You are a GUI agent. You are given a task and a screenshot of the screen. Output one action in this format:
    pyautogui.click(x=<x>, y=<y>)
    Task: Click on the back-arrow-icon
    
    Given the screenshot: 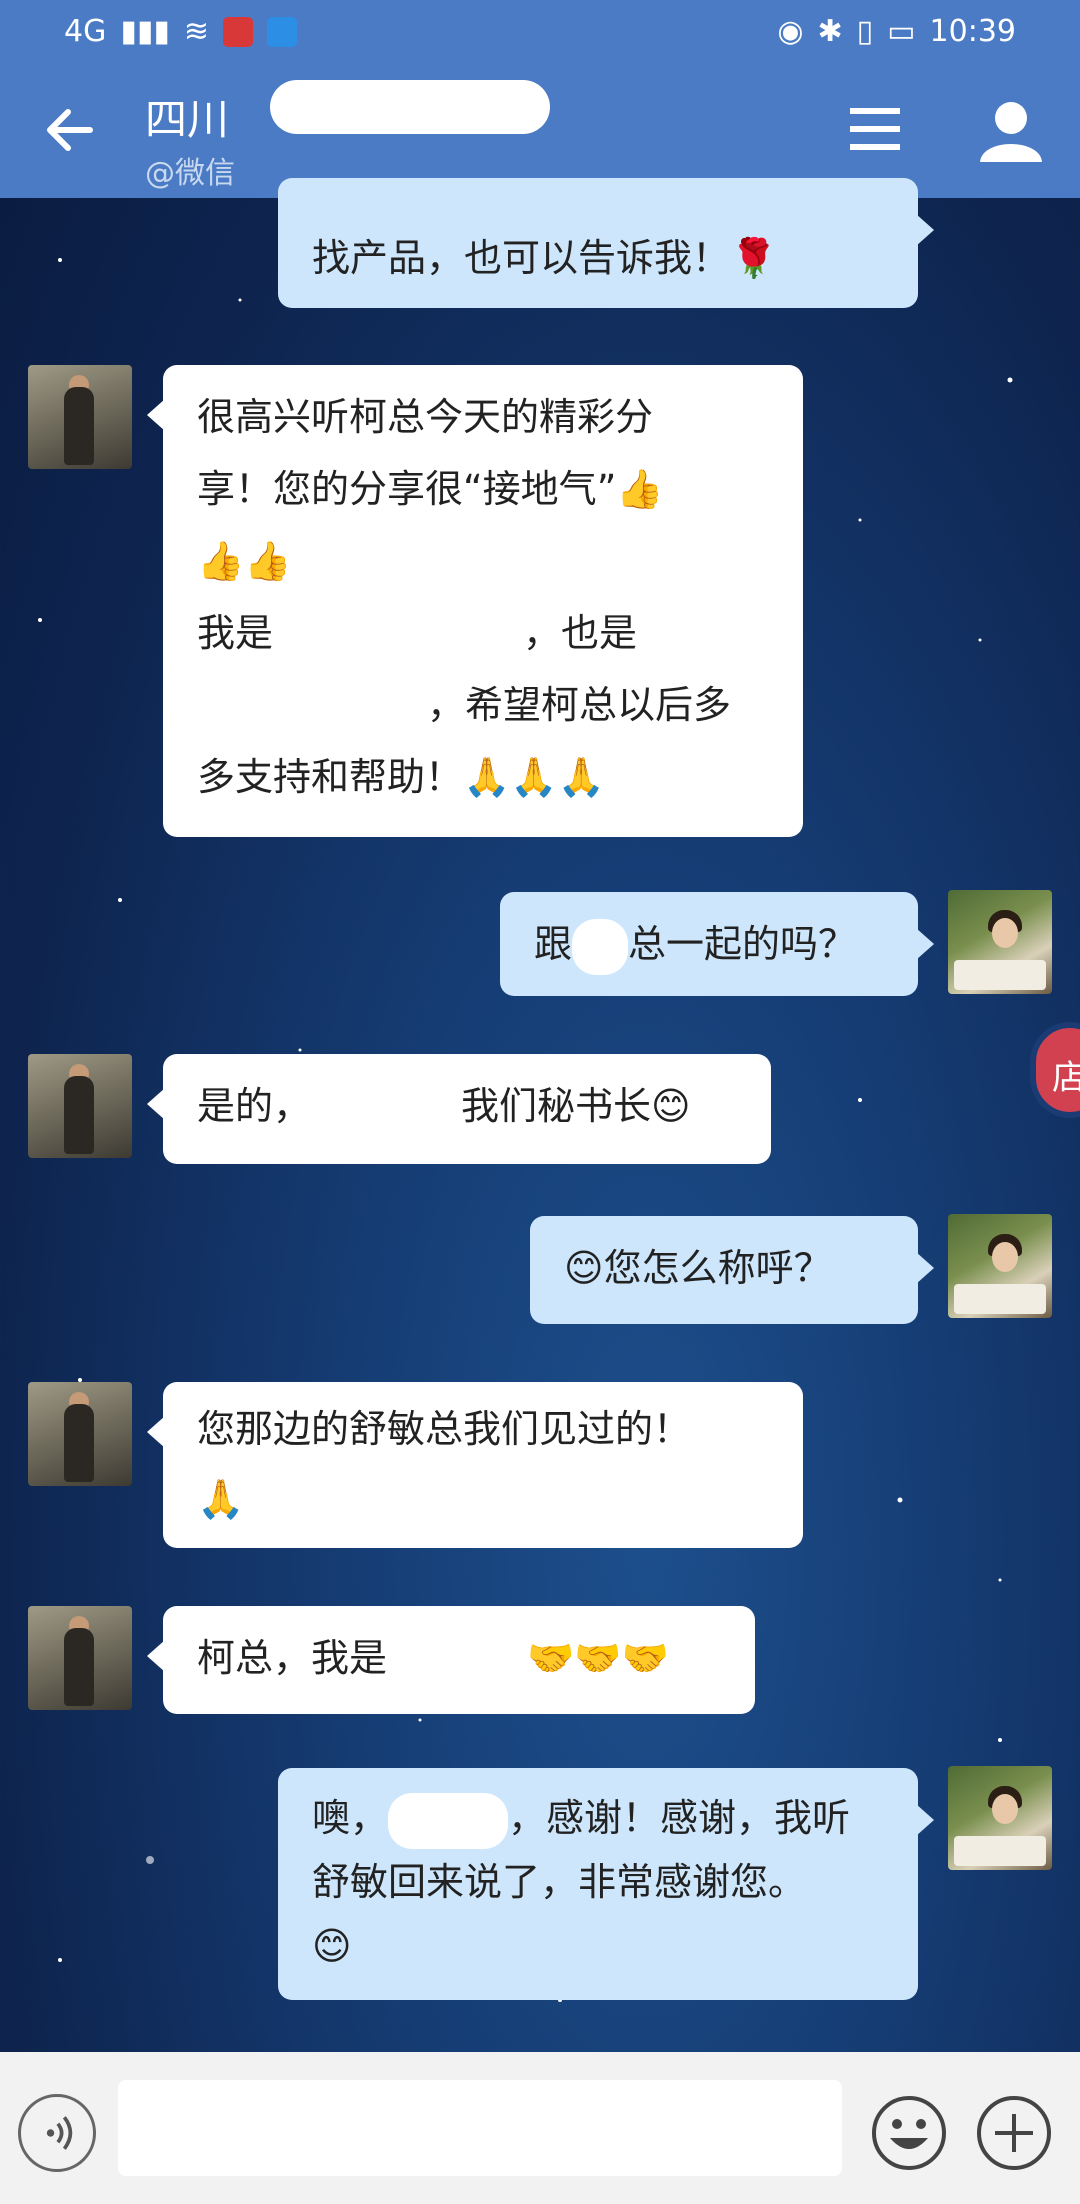 What is the action you would take?
    pyautogui.click(x=70, y=130)
    